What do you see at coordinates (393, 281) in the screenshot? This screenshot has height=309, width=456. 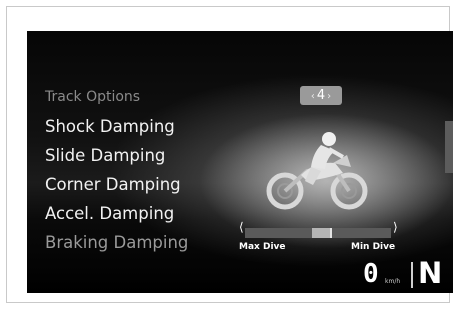 I see `speed-unit: km/h` at bounding box center [393, 281].